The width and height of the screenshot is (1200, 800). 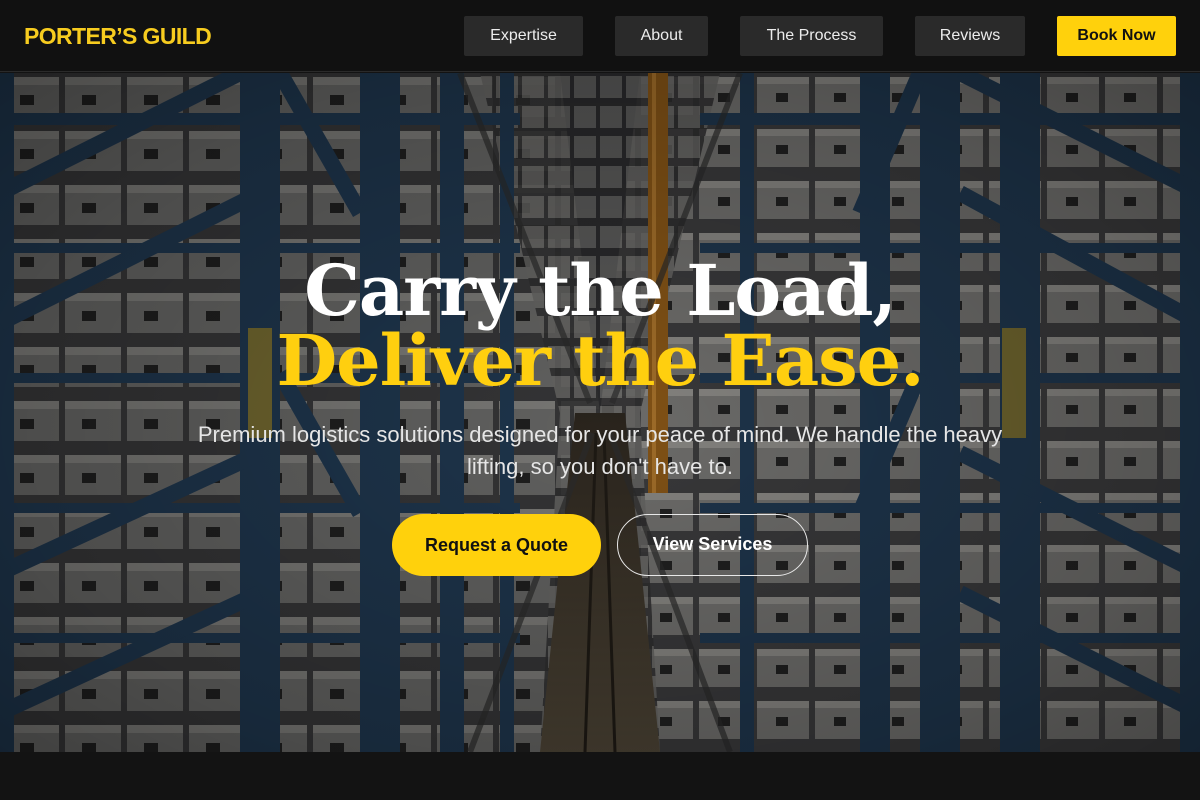 I want to click on view-services-button: View Services, so click(x=712, y=545).